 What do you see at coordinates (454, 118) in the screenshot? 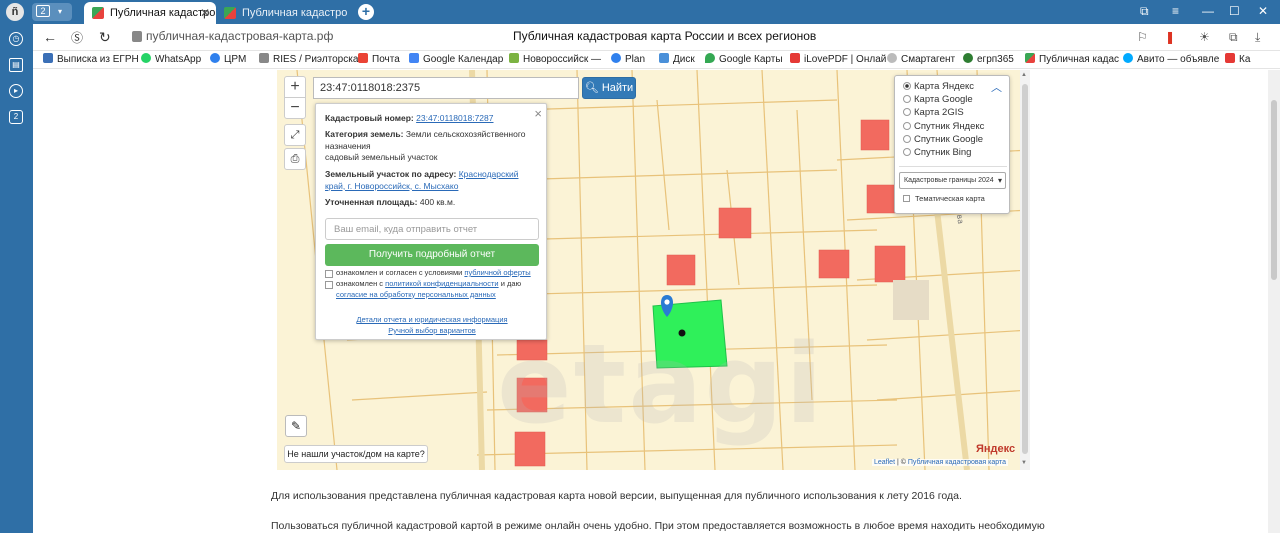
I see `cadastral-number-link: 23:47:0118018:7287` at bounding box center [454, 118].